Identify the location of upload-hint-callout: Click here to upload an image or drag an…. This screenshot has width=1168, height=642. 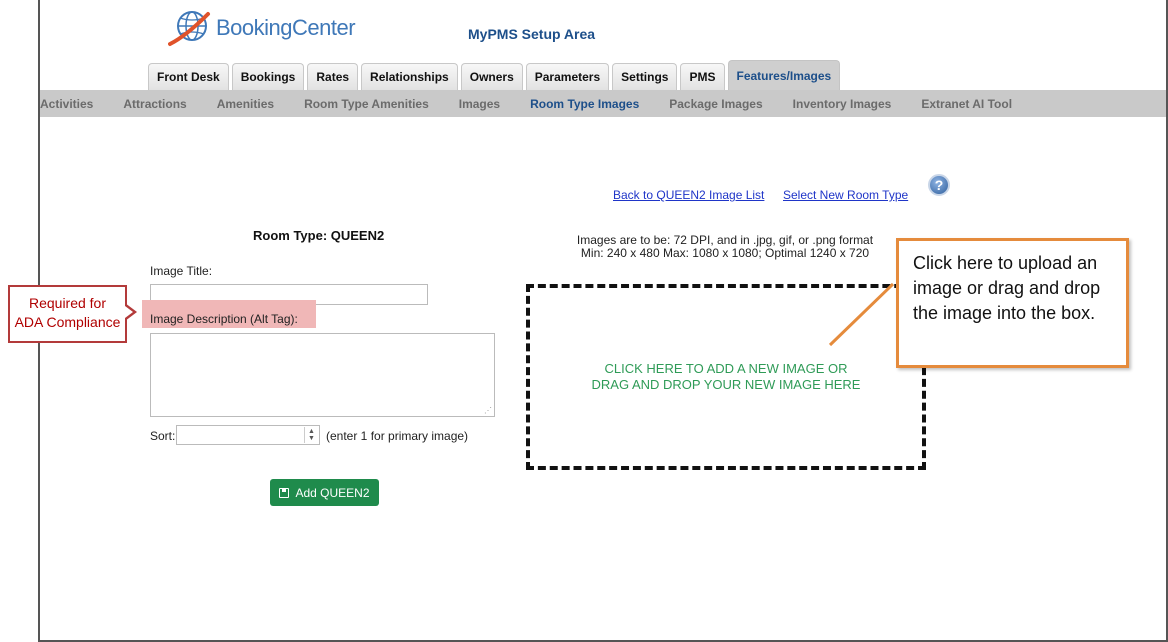
(1012, 303).